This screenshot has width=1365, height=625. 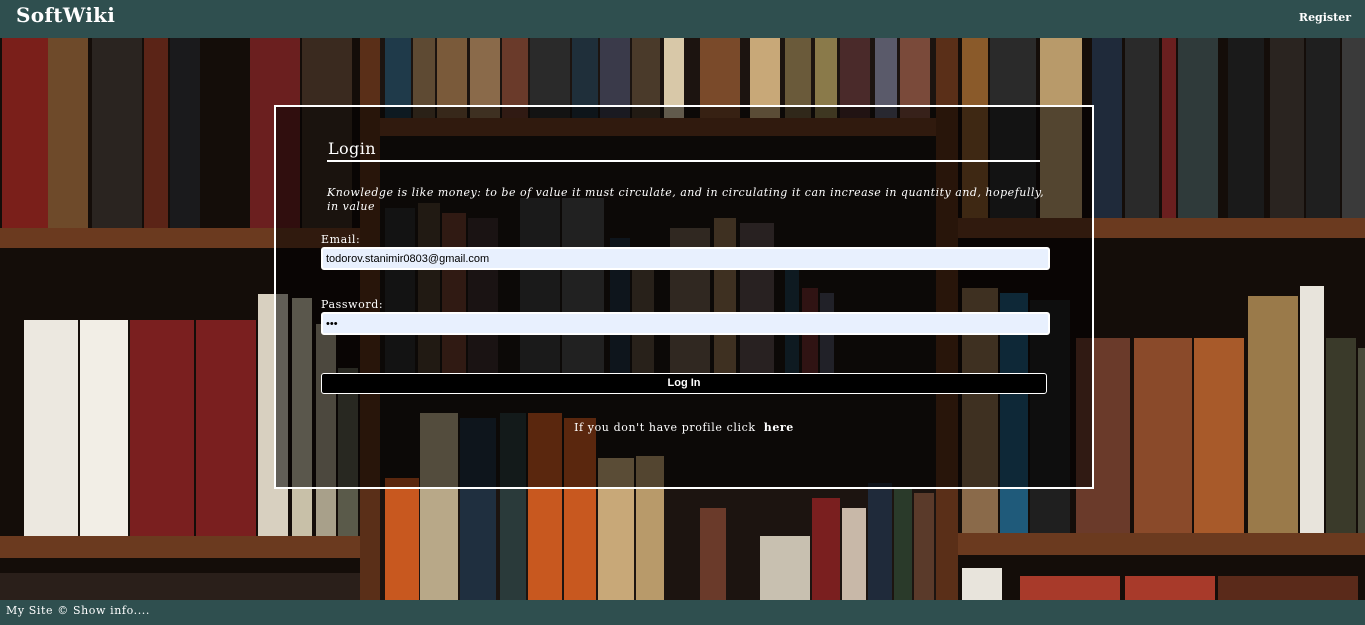 I want to click on email-field, so click(x=685, y=258).